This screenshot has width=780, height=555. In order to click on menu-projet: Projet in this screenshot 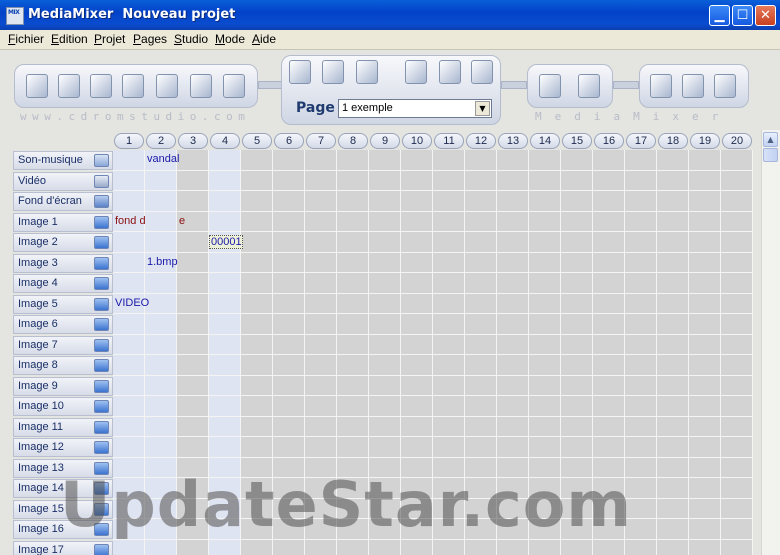, I will do `click(109, 39)`.